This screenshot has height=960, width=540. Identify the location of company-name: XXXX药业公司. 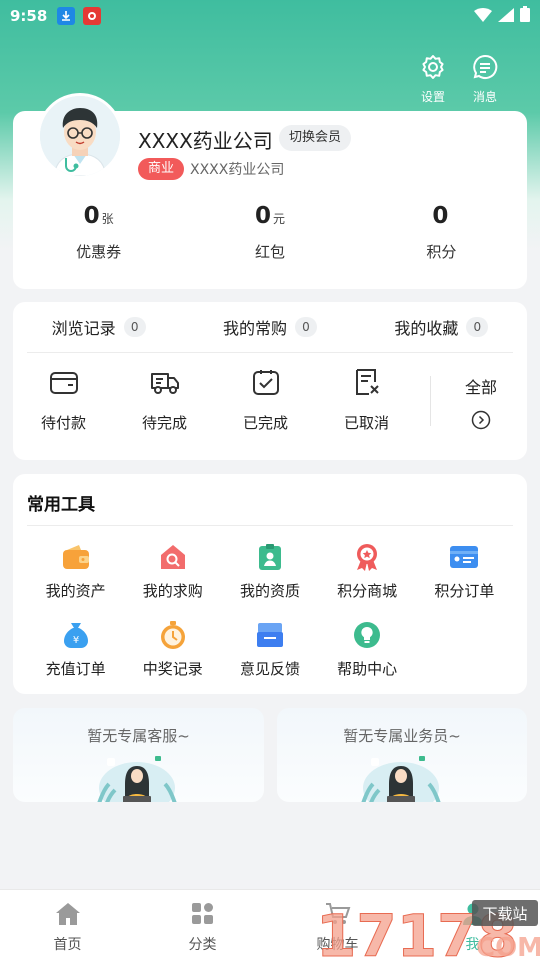
(205, 141).